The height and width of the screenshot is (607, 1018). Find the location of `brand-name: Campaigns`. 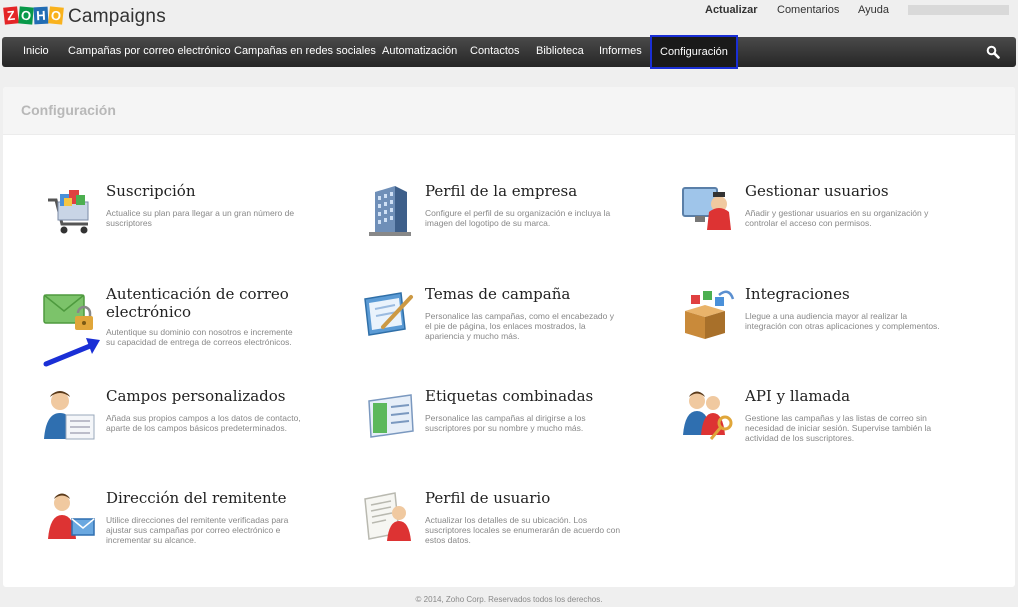

brand-name: Campaigns is located at coordinates (117, 16).